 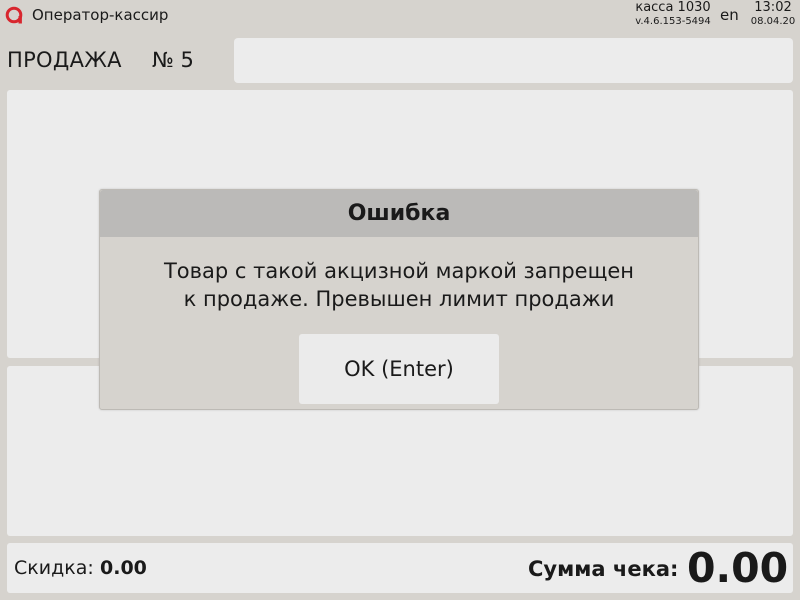 I want to click on dialog-message-line-2: к продаже. Превышен лимит продажи, so click(x=399, y=299).